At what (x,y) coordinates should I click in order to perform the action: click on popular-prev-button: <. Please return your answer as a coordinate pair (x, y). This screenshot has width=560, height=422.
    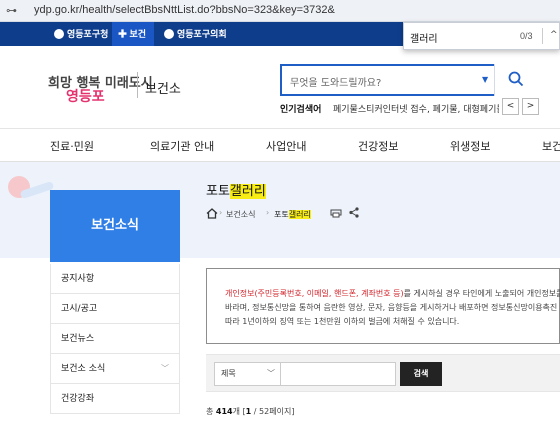
    Looking at the image, I should click on (510, 106).